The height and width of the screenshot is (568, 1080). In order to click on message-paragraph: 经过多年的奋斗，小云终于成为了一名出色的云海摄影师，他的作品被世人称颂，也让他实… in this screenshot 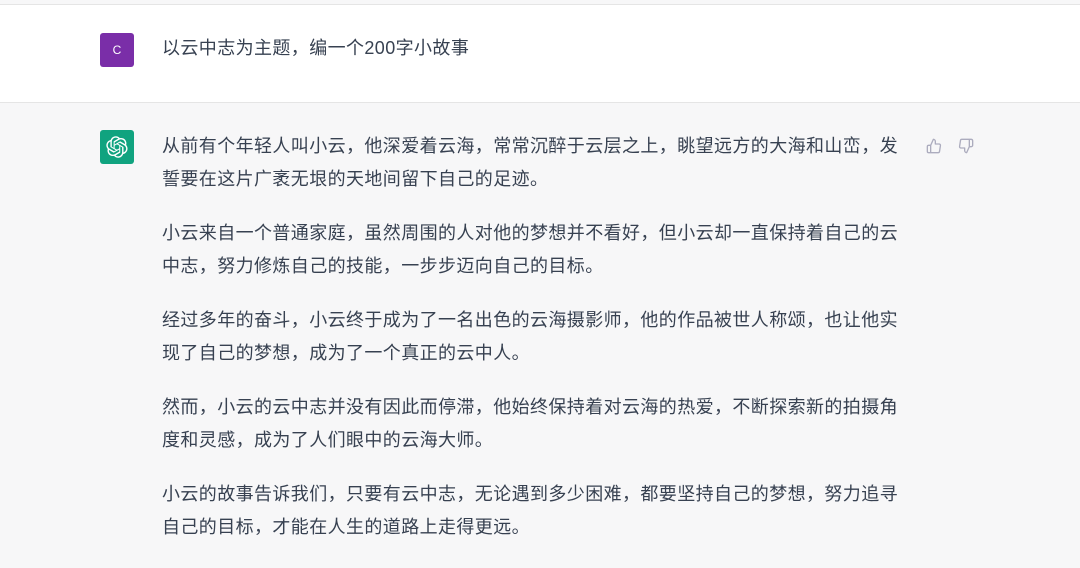, I will do `click(537, 337)`.